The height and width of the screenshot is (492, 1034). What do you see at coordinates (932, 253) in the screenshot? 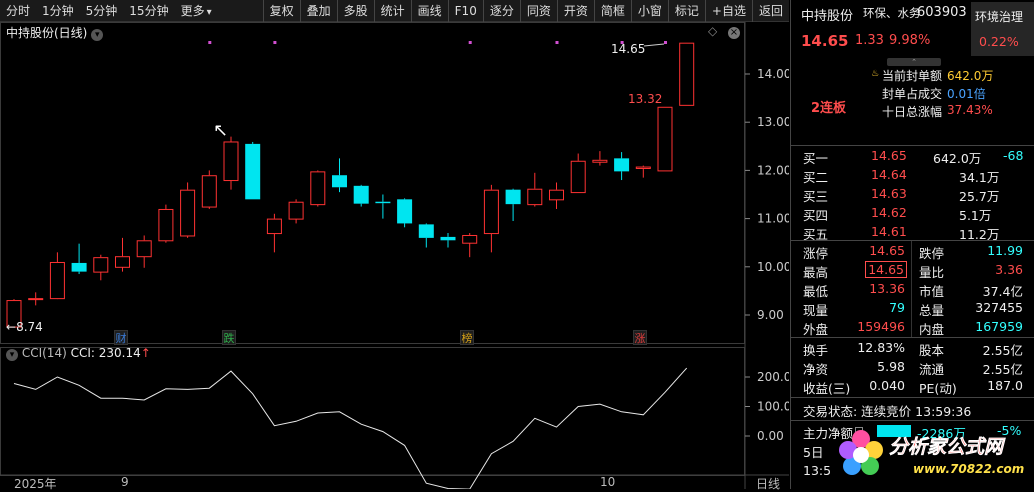
I see `stats-label-2: 跌停` at bounding box center [932, 253].